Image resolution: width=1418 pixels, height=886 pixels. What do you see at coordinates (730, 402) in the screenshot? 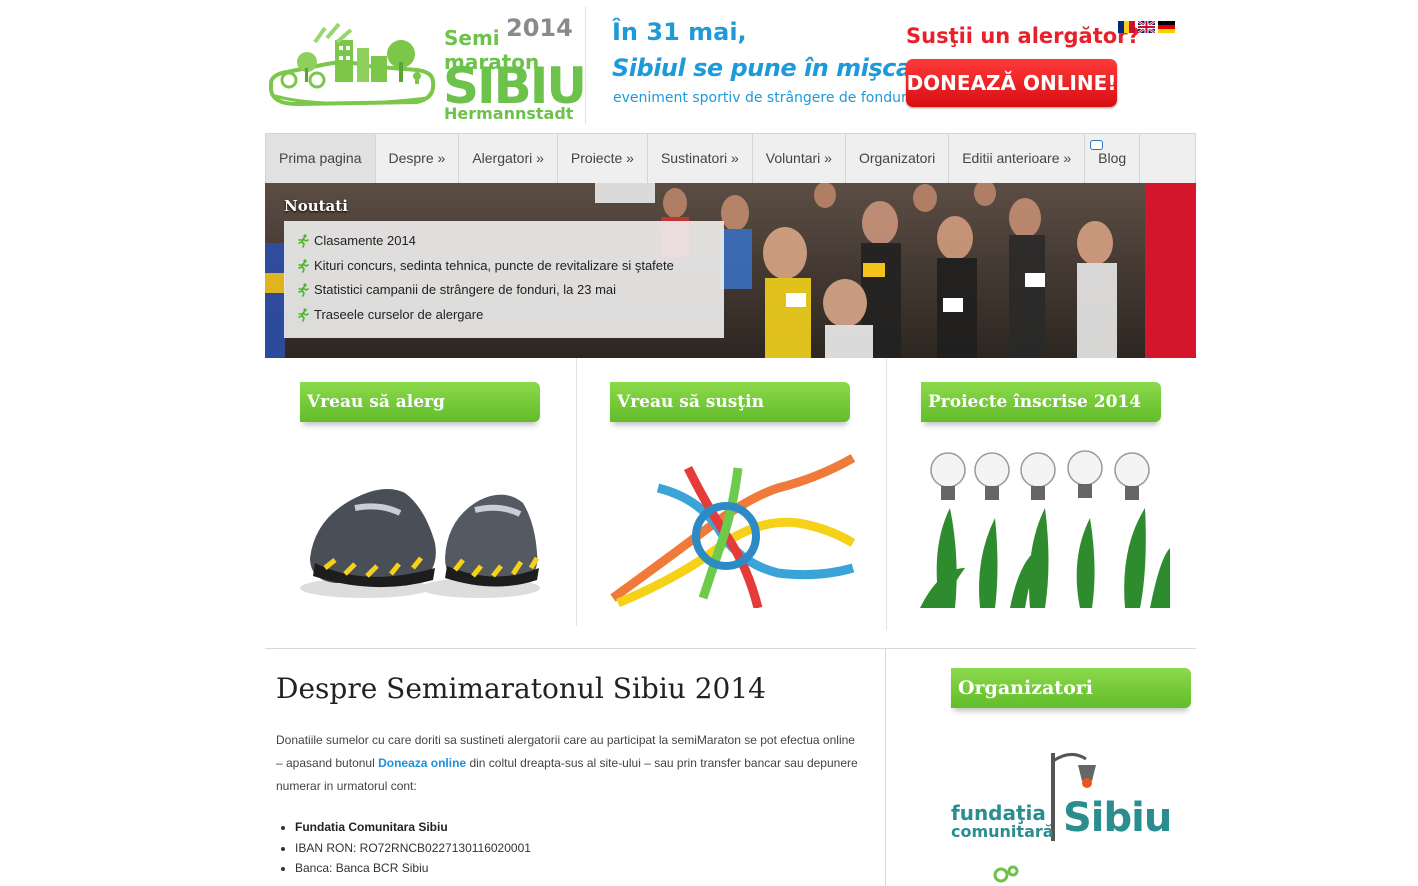
I see `want-to-support-tab: Vreau să susţin` at bounding box center [730, 402].